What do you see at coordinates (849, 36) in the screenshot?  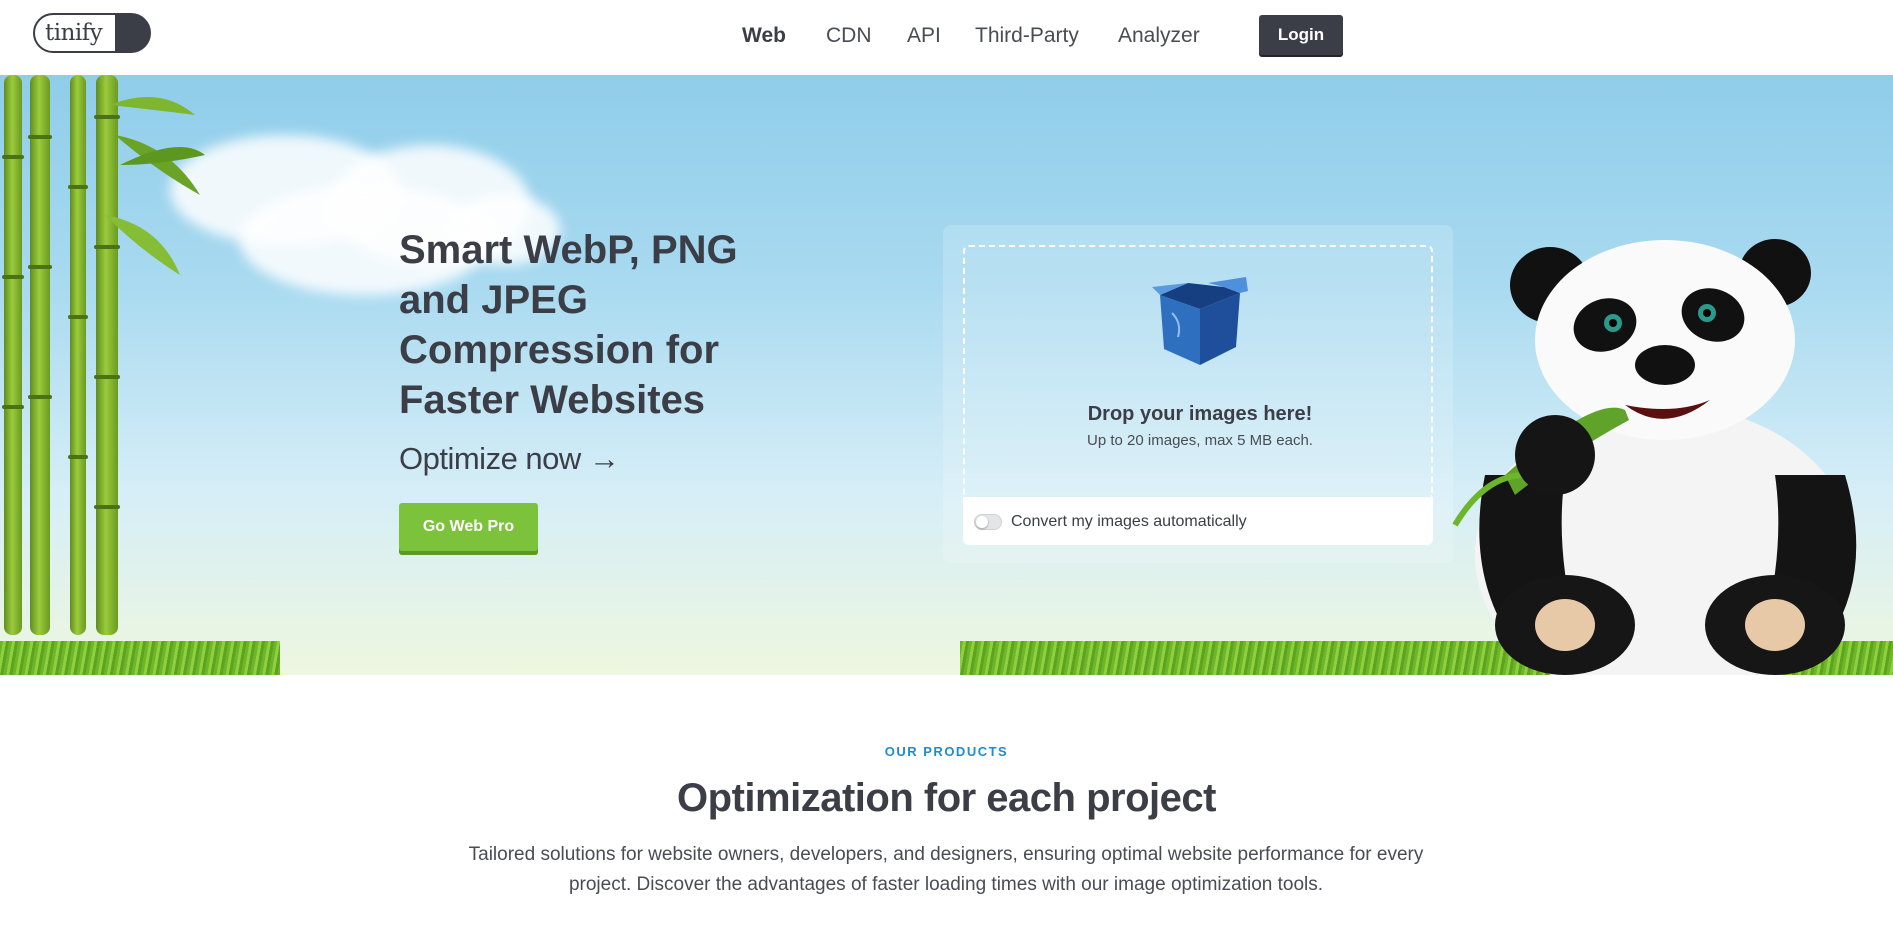 I see `nav-cdn: CDN` at bounding box center [849, 36].